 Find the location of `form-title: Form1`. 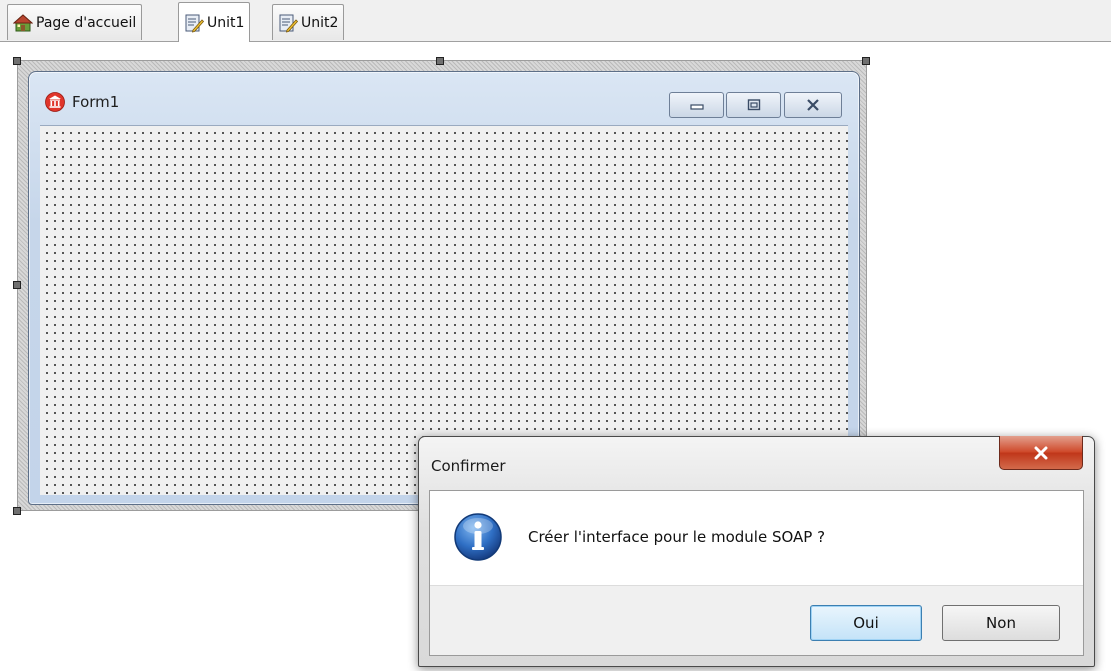

form-title: Form1 is located at coordinates (96, 102).